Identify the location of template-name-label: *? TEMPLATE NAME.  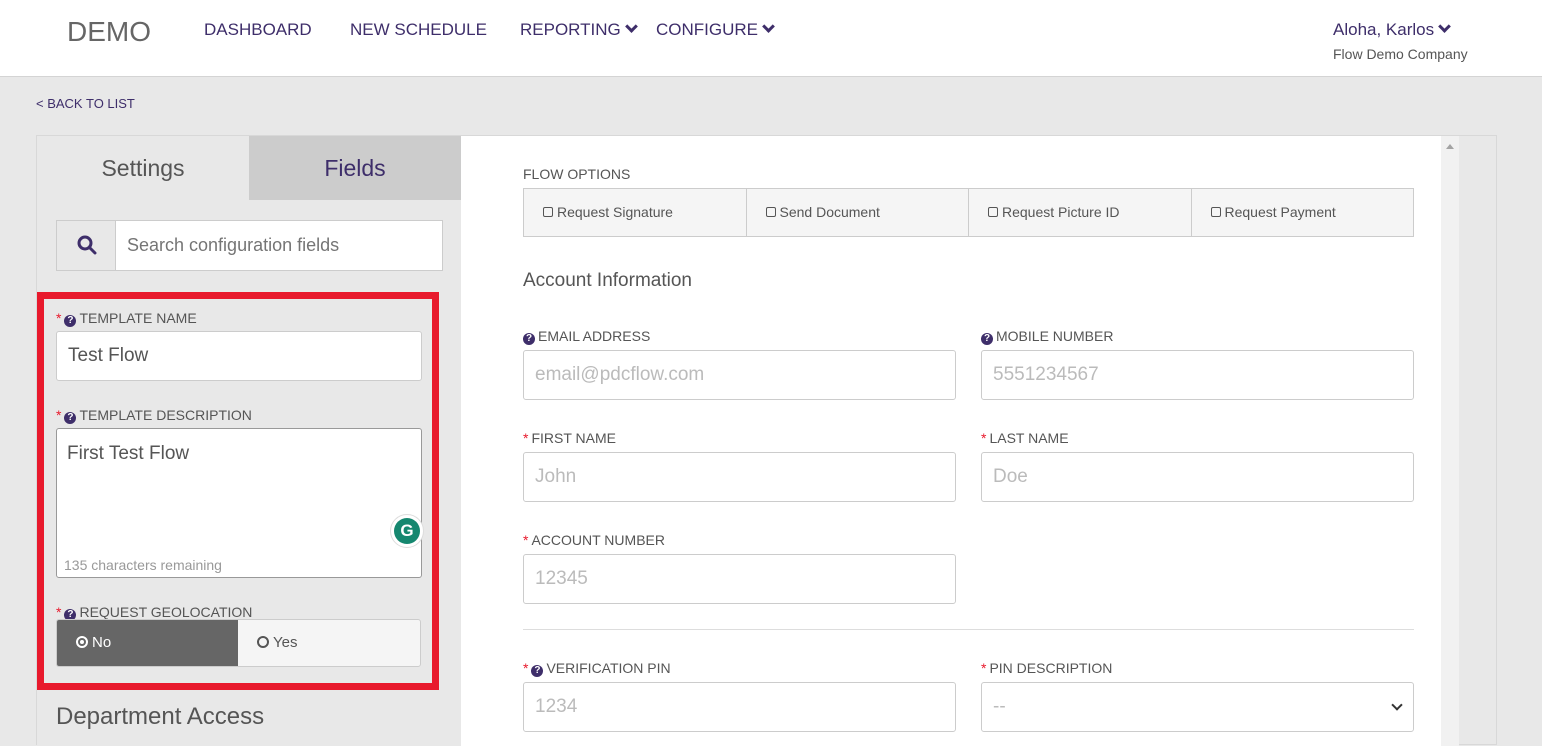
(126, 318).